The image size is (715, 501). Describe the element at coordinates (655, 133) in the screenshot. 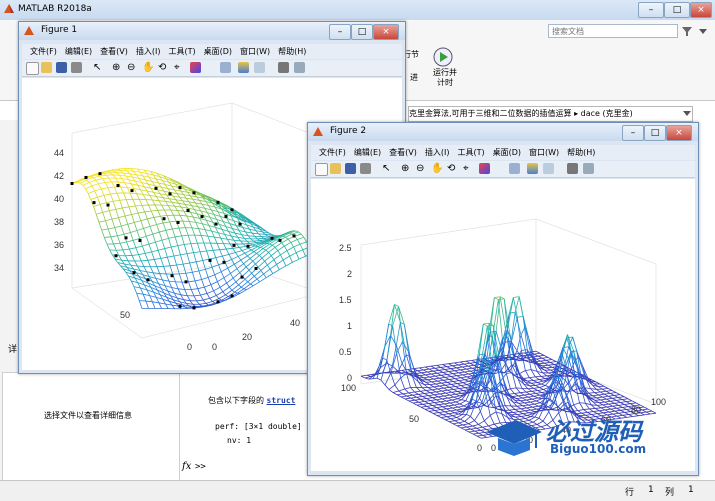

I see `figure2-maximize-button: □` at that location.